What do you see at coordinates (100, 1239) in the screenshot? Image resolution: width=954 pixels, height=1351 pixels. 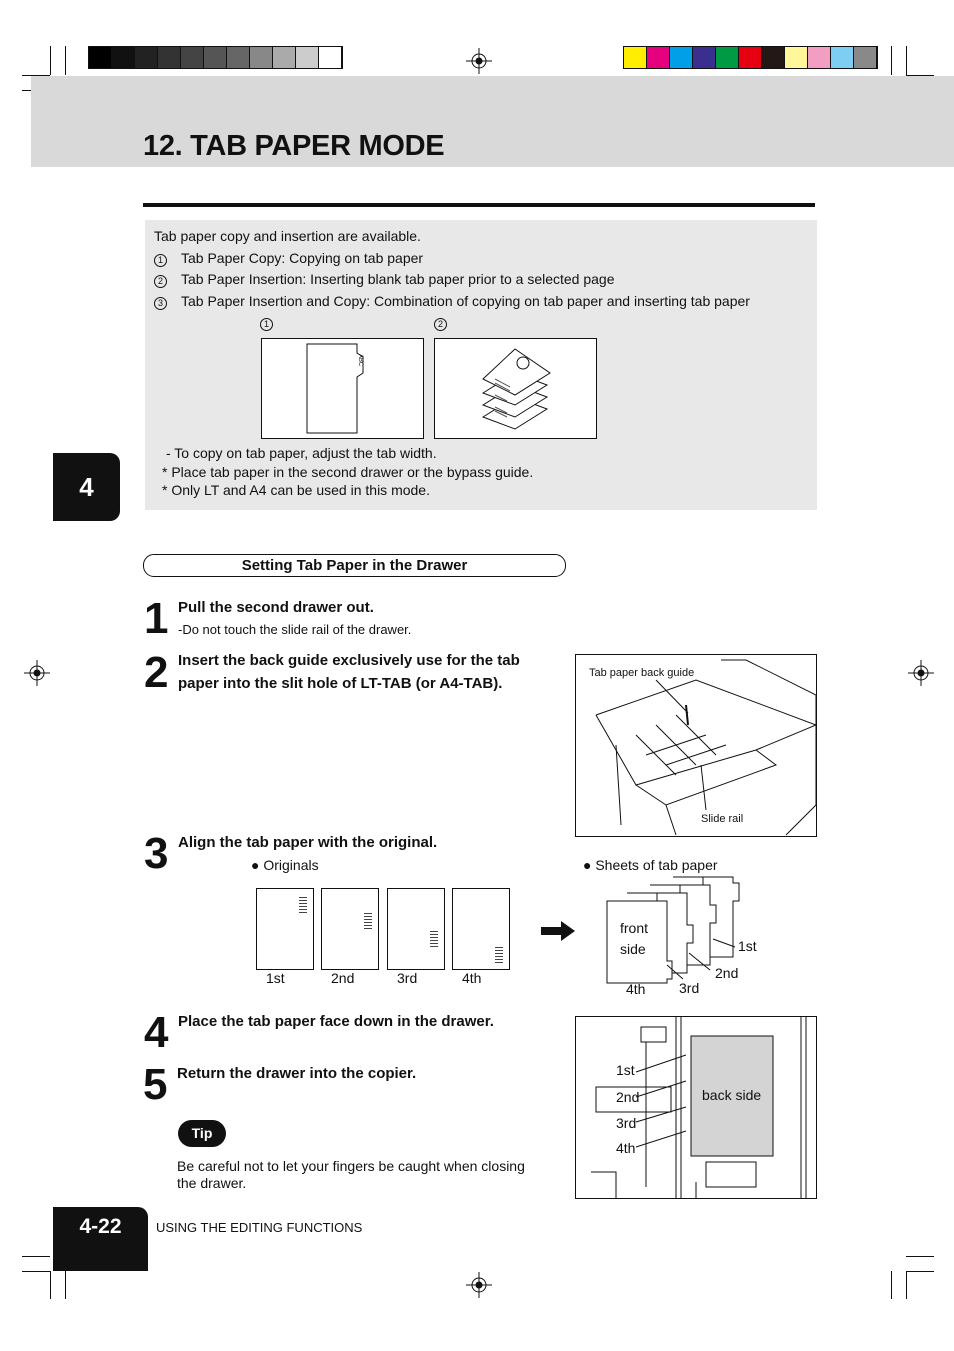 I see `page-number: 4-22` at bounding box center [100, 1239].